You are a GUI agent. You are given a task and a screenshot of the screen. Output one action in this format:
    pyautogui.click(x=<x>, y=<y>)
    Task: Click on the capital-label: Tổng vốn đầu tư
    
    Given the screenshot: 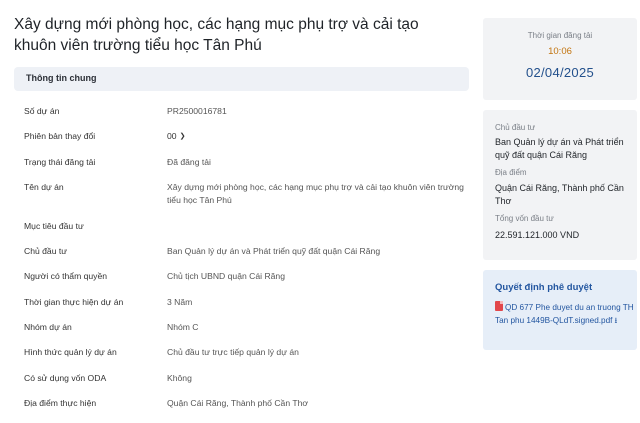 What is the action you would take?
    pyautogui.click(x=524, y=218)
    